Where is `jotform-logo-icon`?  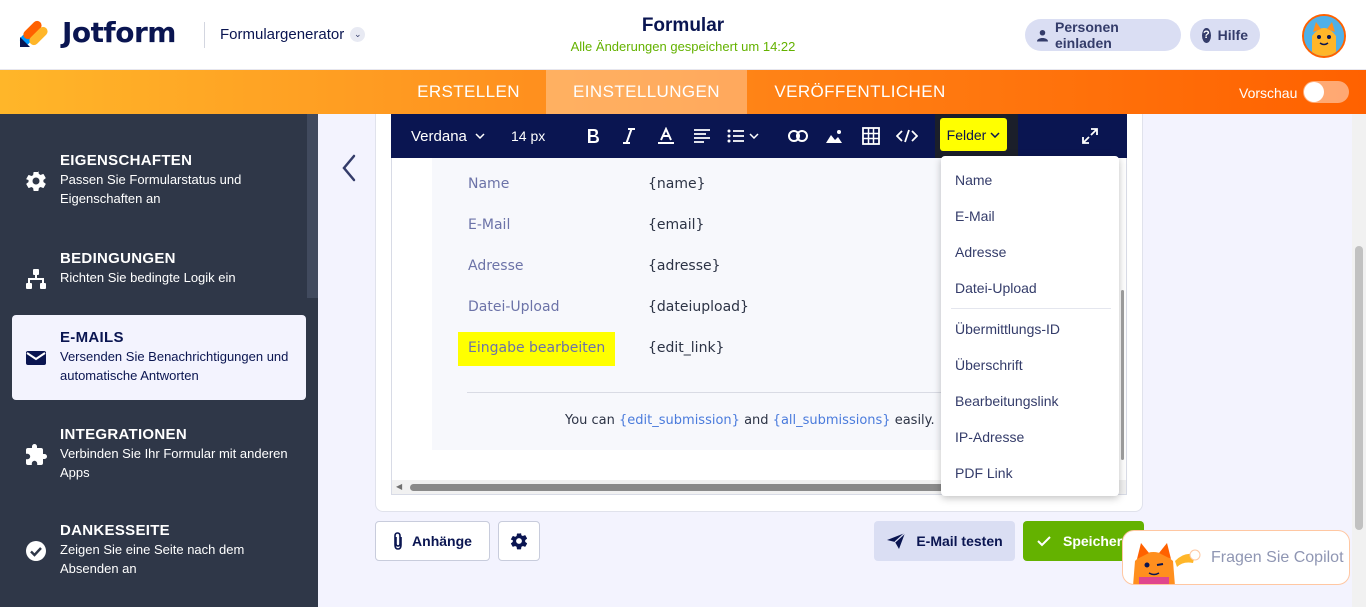
jotform-logo-icon is located at coordinates (34, 33).